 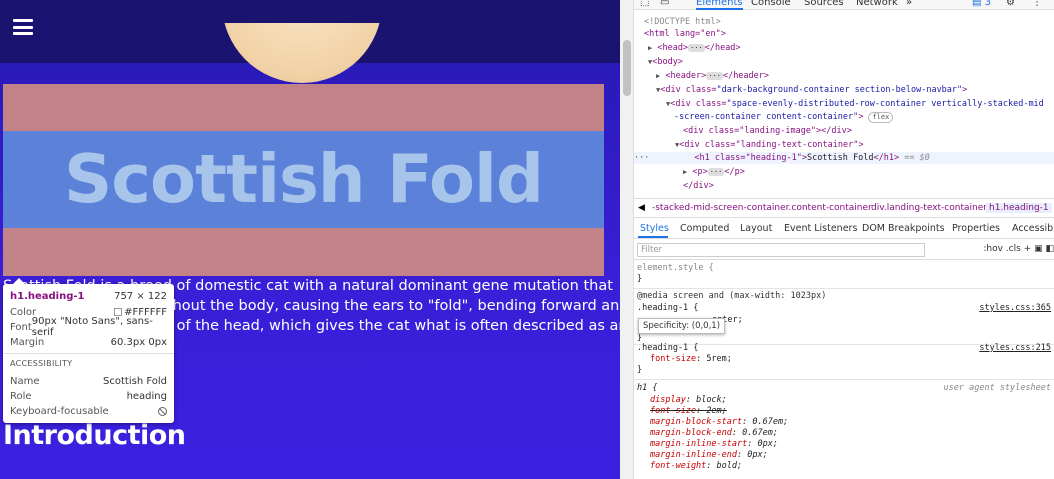 What do you see at coordinates (41, 363) in the screenshot?
I see `tooltip-accessibility-header: ACCESSIBILITY` at bounding box center [41, 363].